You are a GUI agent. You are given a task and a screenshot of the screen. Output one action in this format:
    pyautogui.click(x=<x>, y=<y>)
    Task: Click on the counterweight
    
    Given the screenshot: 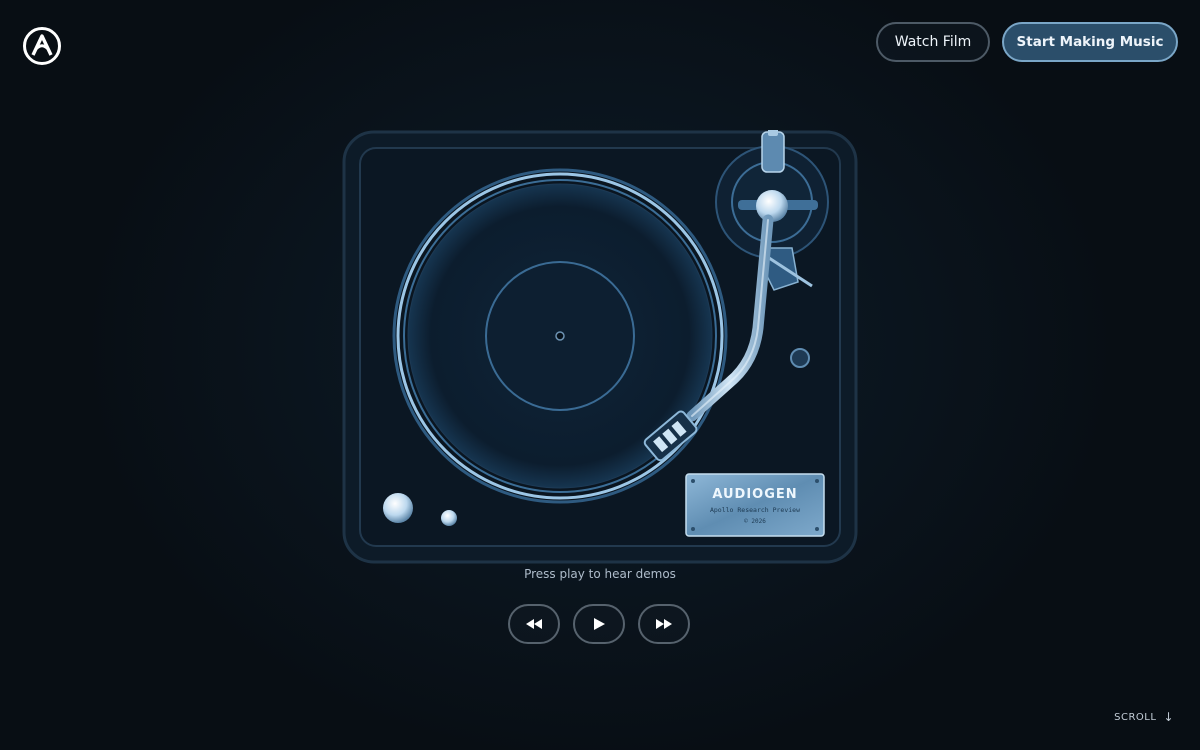 What is the action you would take?
    pyautogui.click(x=773, y=152)
    